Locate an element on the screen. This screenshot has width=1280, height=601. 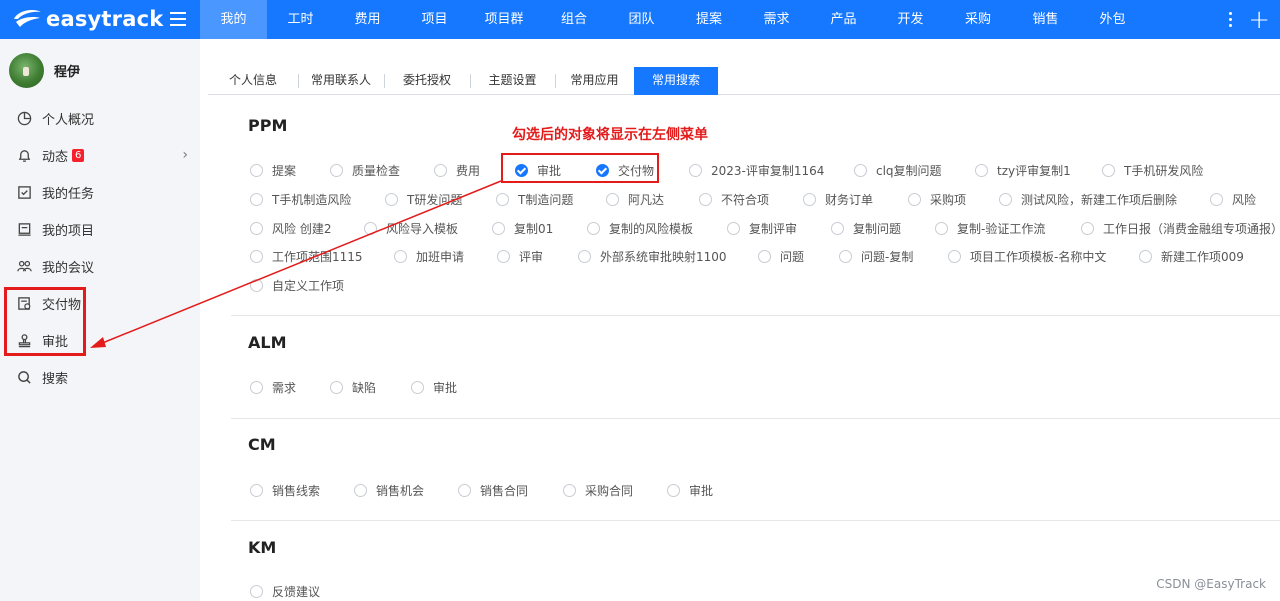
tab-personal-info: 个人信息 is located at coordinates (253, 81).